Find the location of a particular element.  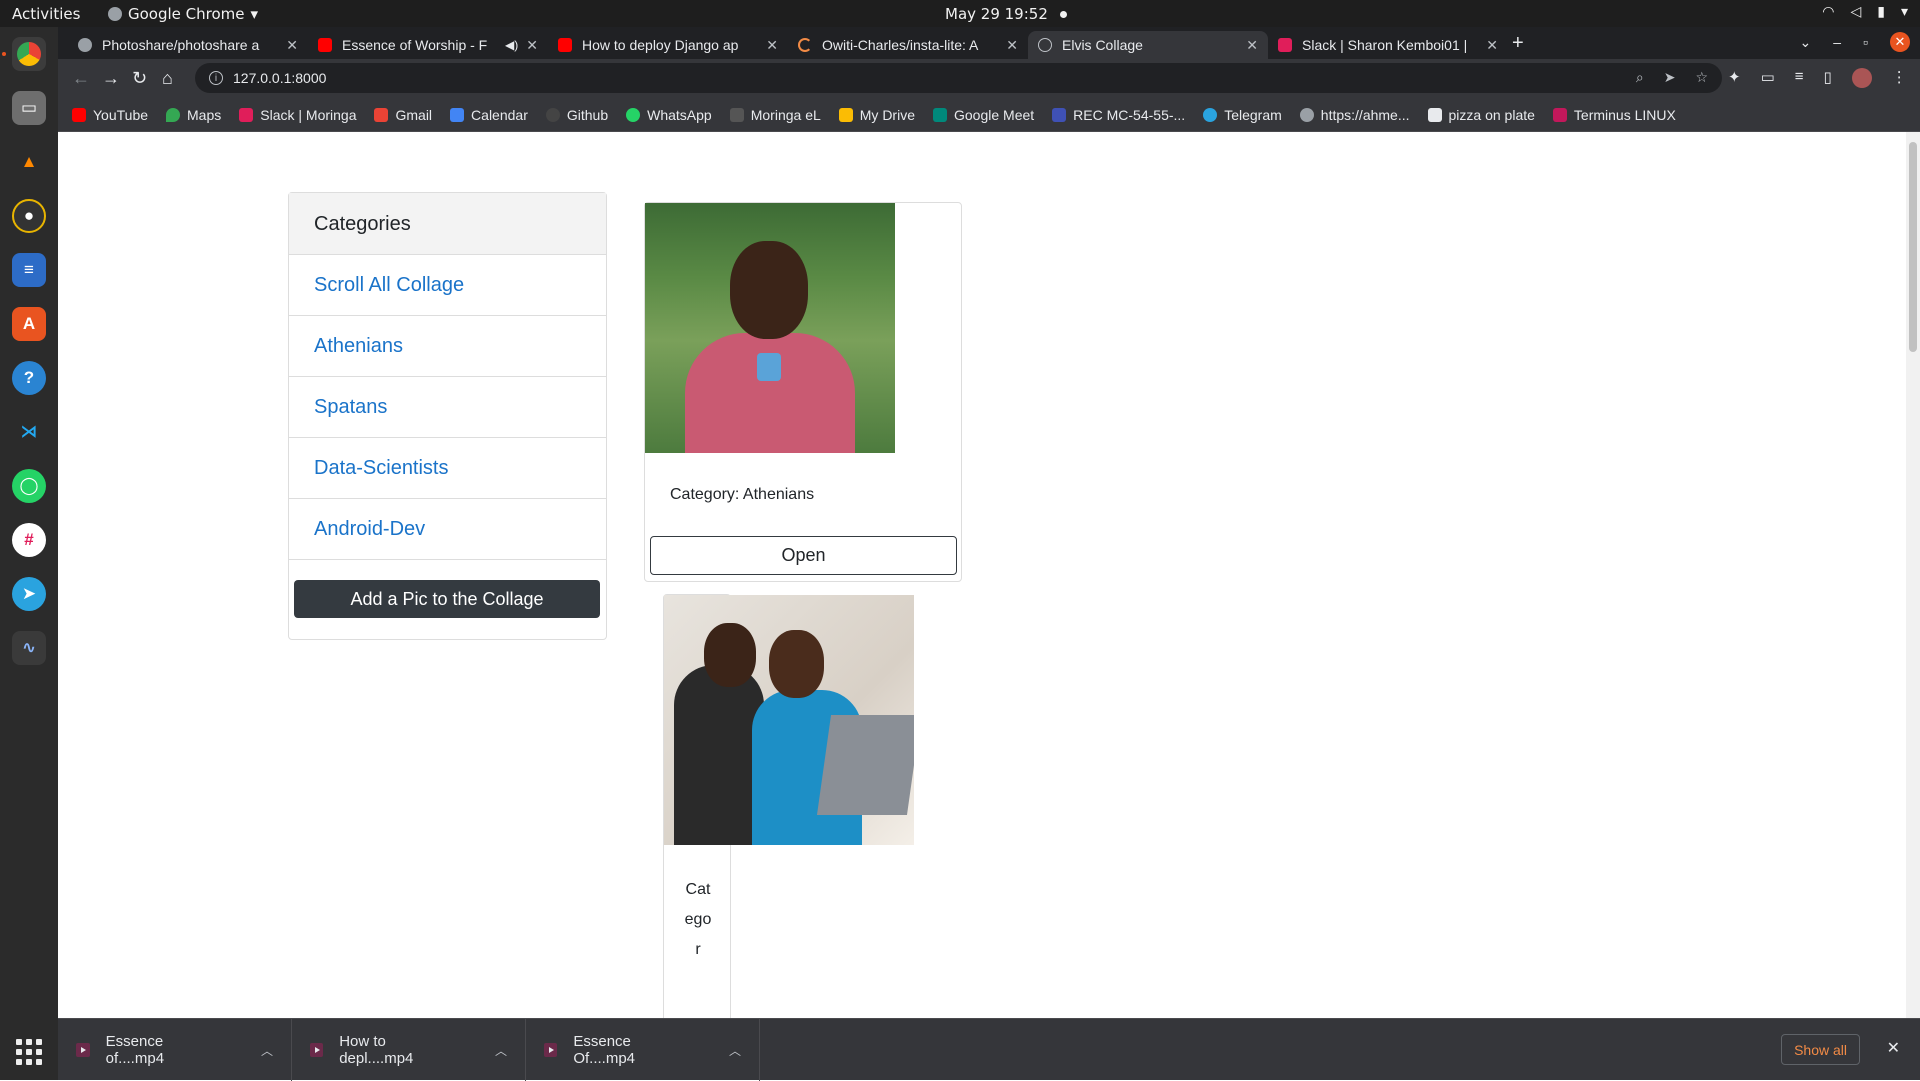

restore-icon: ▫ is located at coordinates (1865, 42).